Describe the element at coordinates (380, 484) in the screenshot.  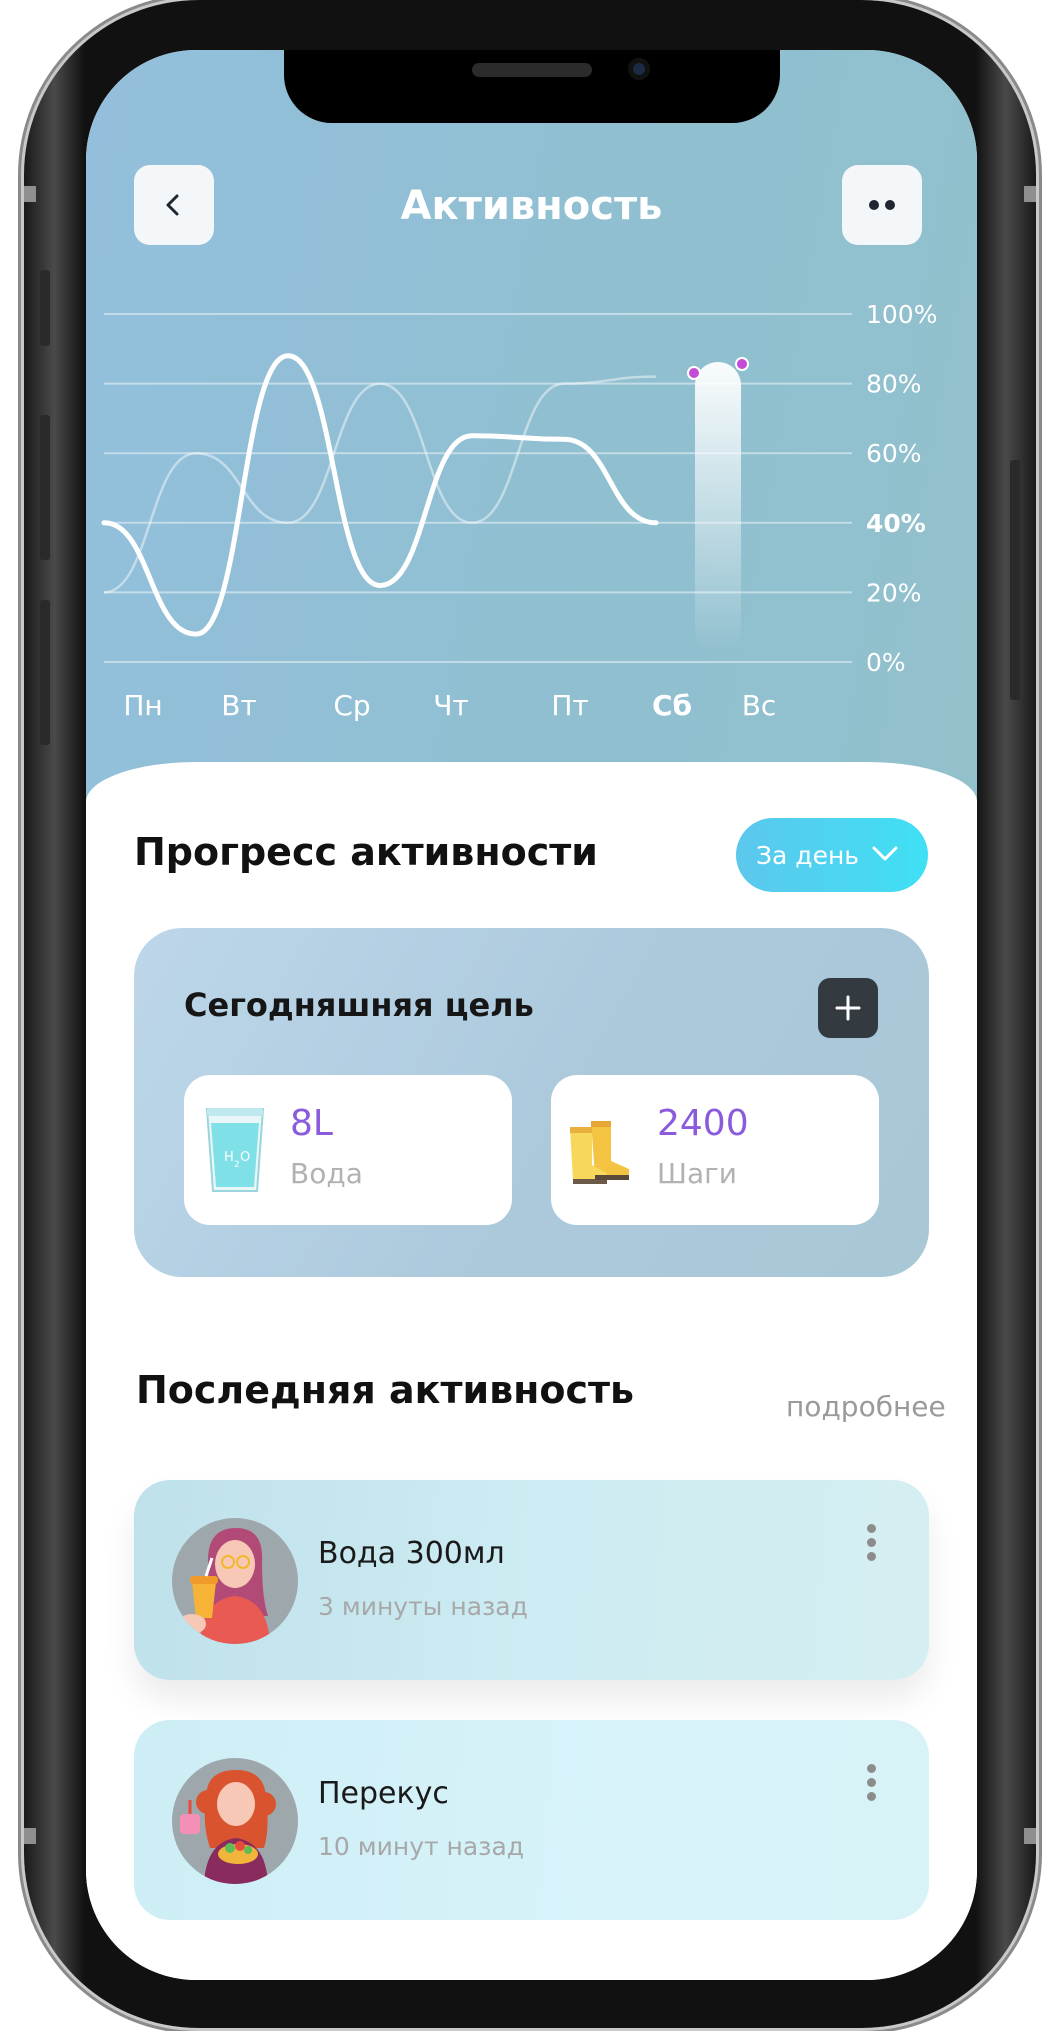
I see `chart-series-secondary` at that location.